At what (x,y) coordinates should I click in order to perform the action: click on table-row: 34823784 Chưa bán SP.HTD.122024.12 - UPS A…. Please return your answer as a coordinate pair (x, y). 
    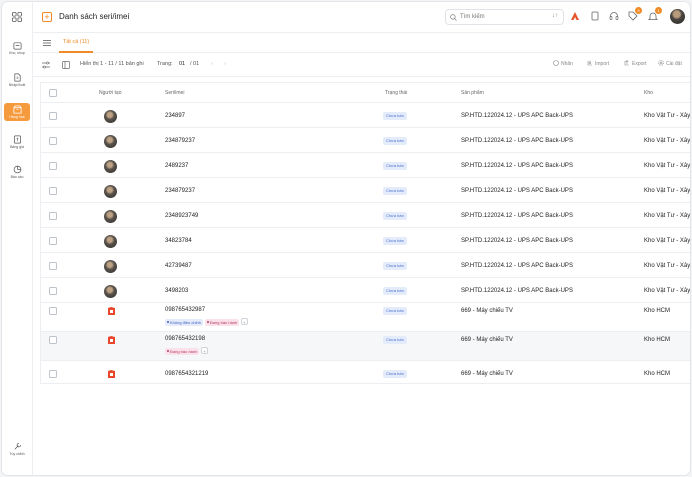
    Looking at the image, I should click on (365, 240).